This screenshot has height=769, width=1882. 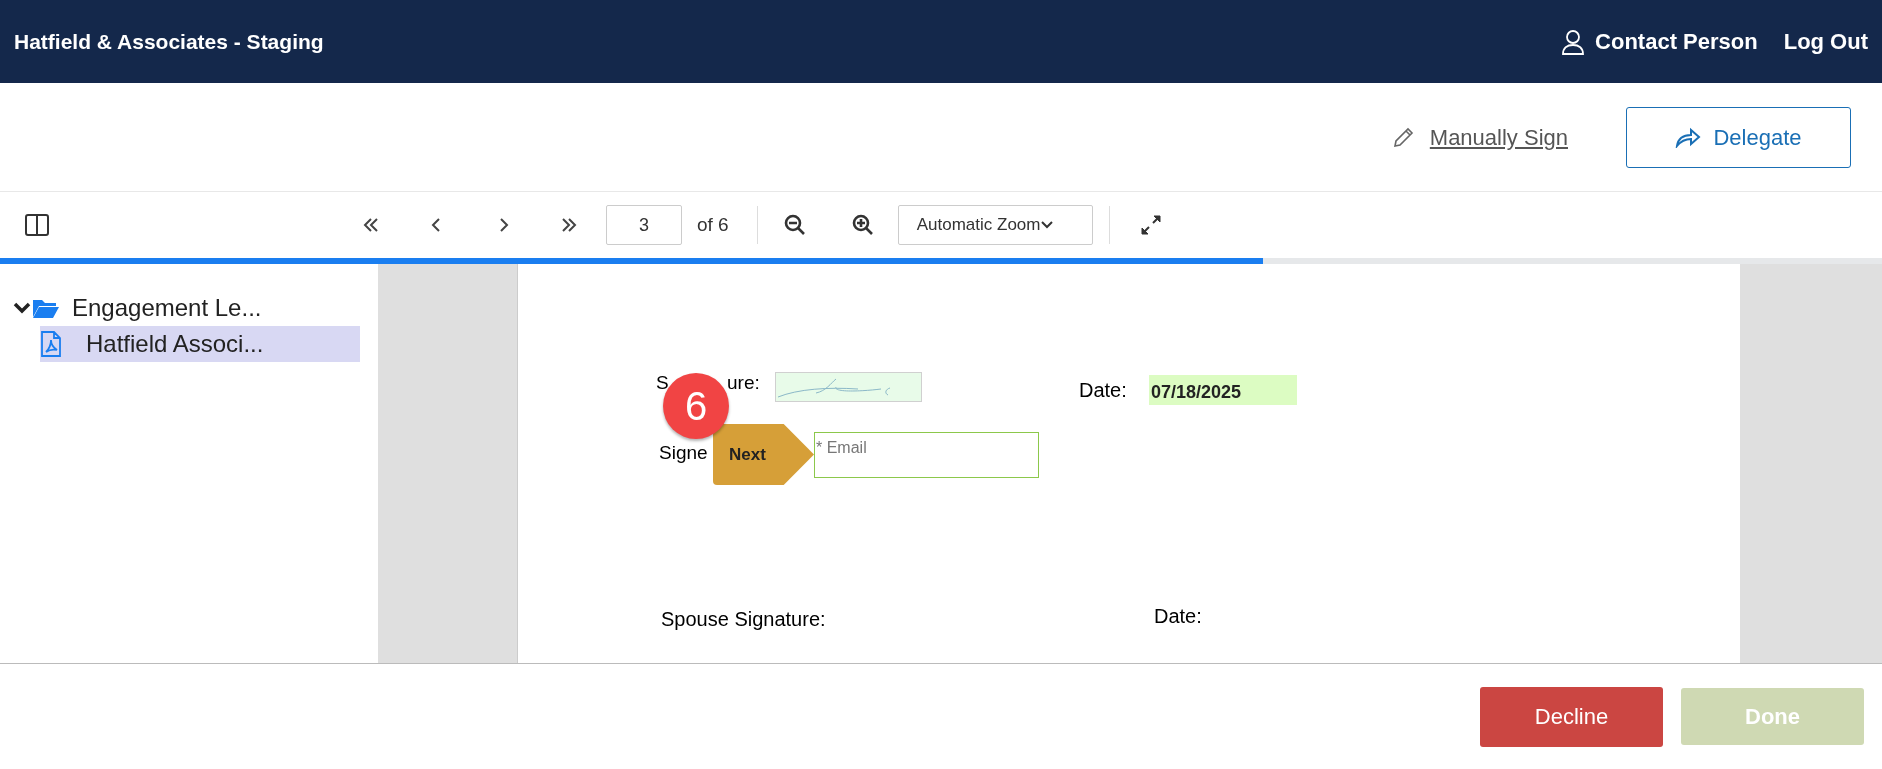 What do you see at coordinates (1573, 41) in the screenshot?
I see `user-icon` at bounding box center [1573, 41].